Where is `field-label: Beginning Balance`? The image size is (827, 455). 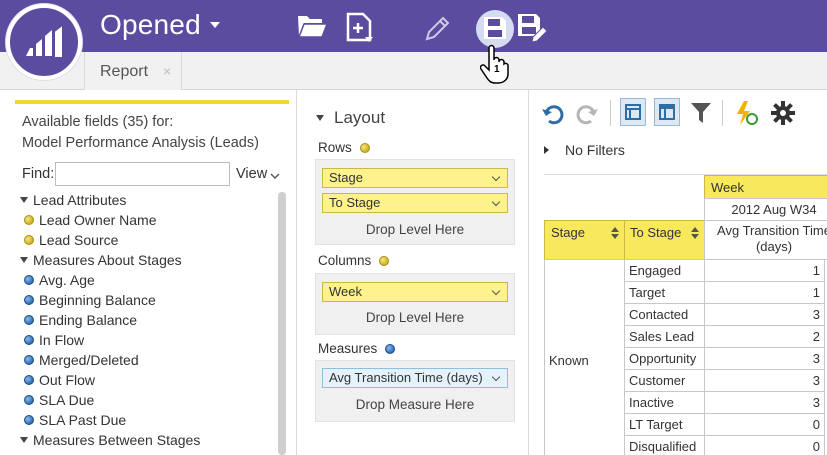
field-label: Beginning Balance is located at coordinates (97, 300).